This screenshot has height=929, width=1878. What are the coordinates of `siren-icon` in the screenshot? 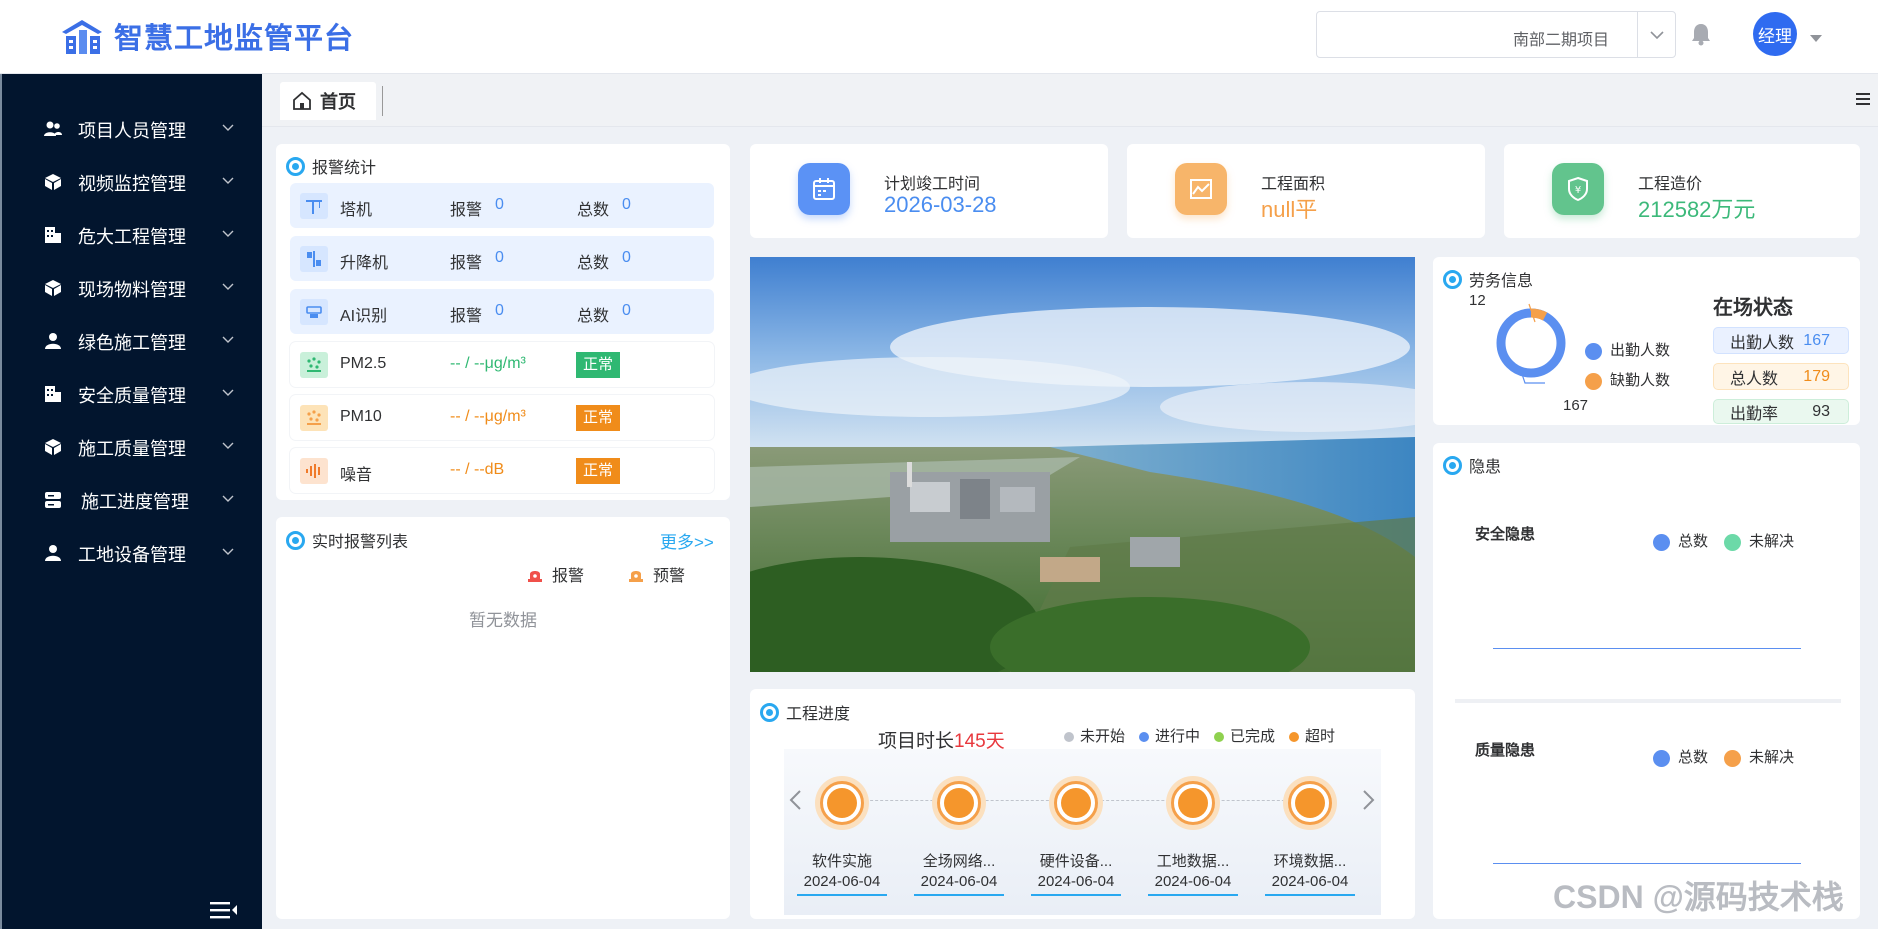 It's located at (535, 576).